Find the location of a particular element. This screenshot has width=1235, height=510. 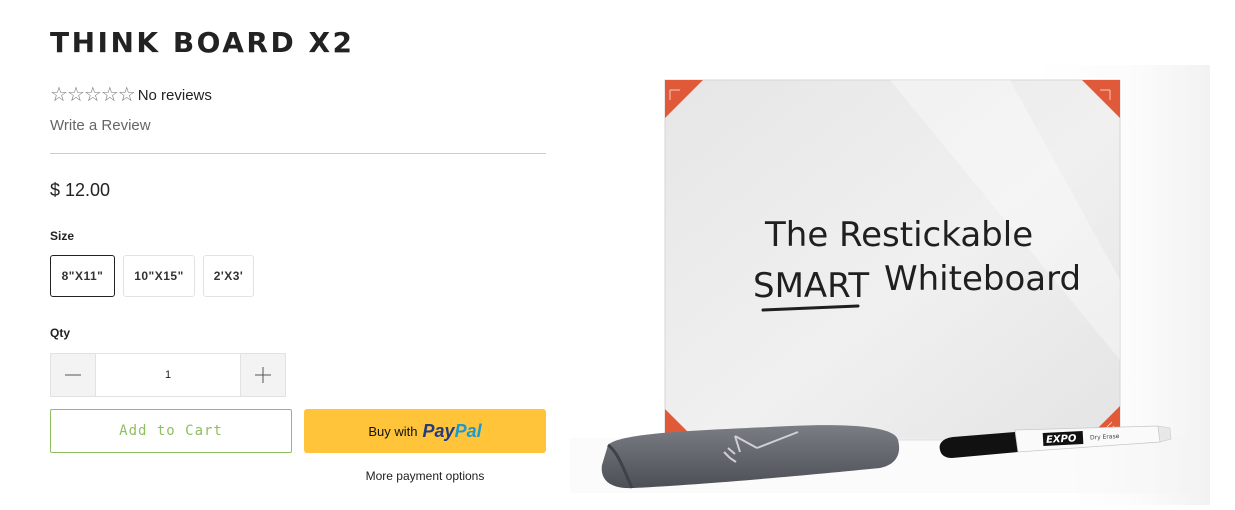

quantity-stepper is located at coordinates (168, 375).